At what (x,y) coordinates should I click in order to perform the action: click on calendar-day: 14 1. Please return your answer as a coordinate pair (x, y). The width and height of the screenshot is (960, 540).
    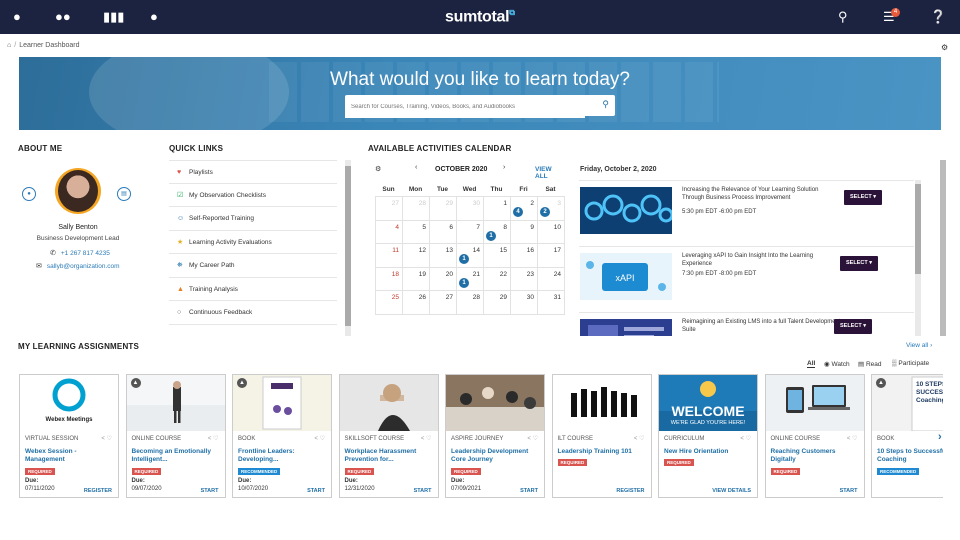
    Looking at the image, I should click on (470, 255).